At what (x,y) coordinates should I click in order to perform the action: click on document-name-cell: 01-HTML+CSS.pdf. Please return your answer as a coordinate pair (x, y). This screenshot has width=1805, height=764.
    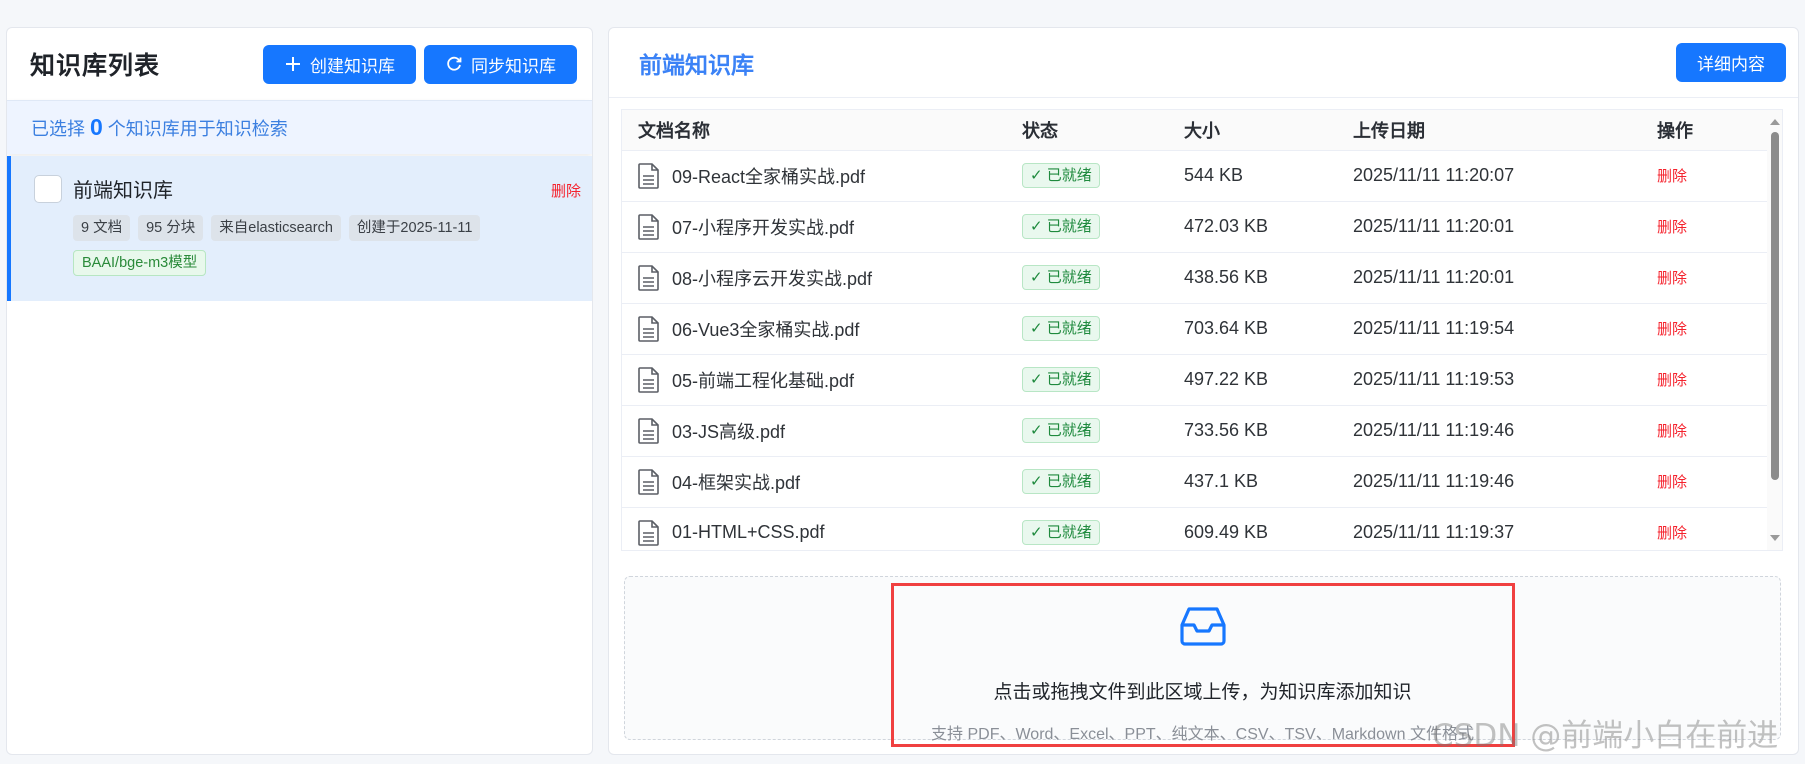
    Looking at the image, I should click on (822, 528).